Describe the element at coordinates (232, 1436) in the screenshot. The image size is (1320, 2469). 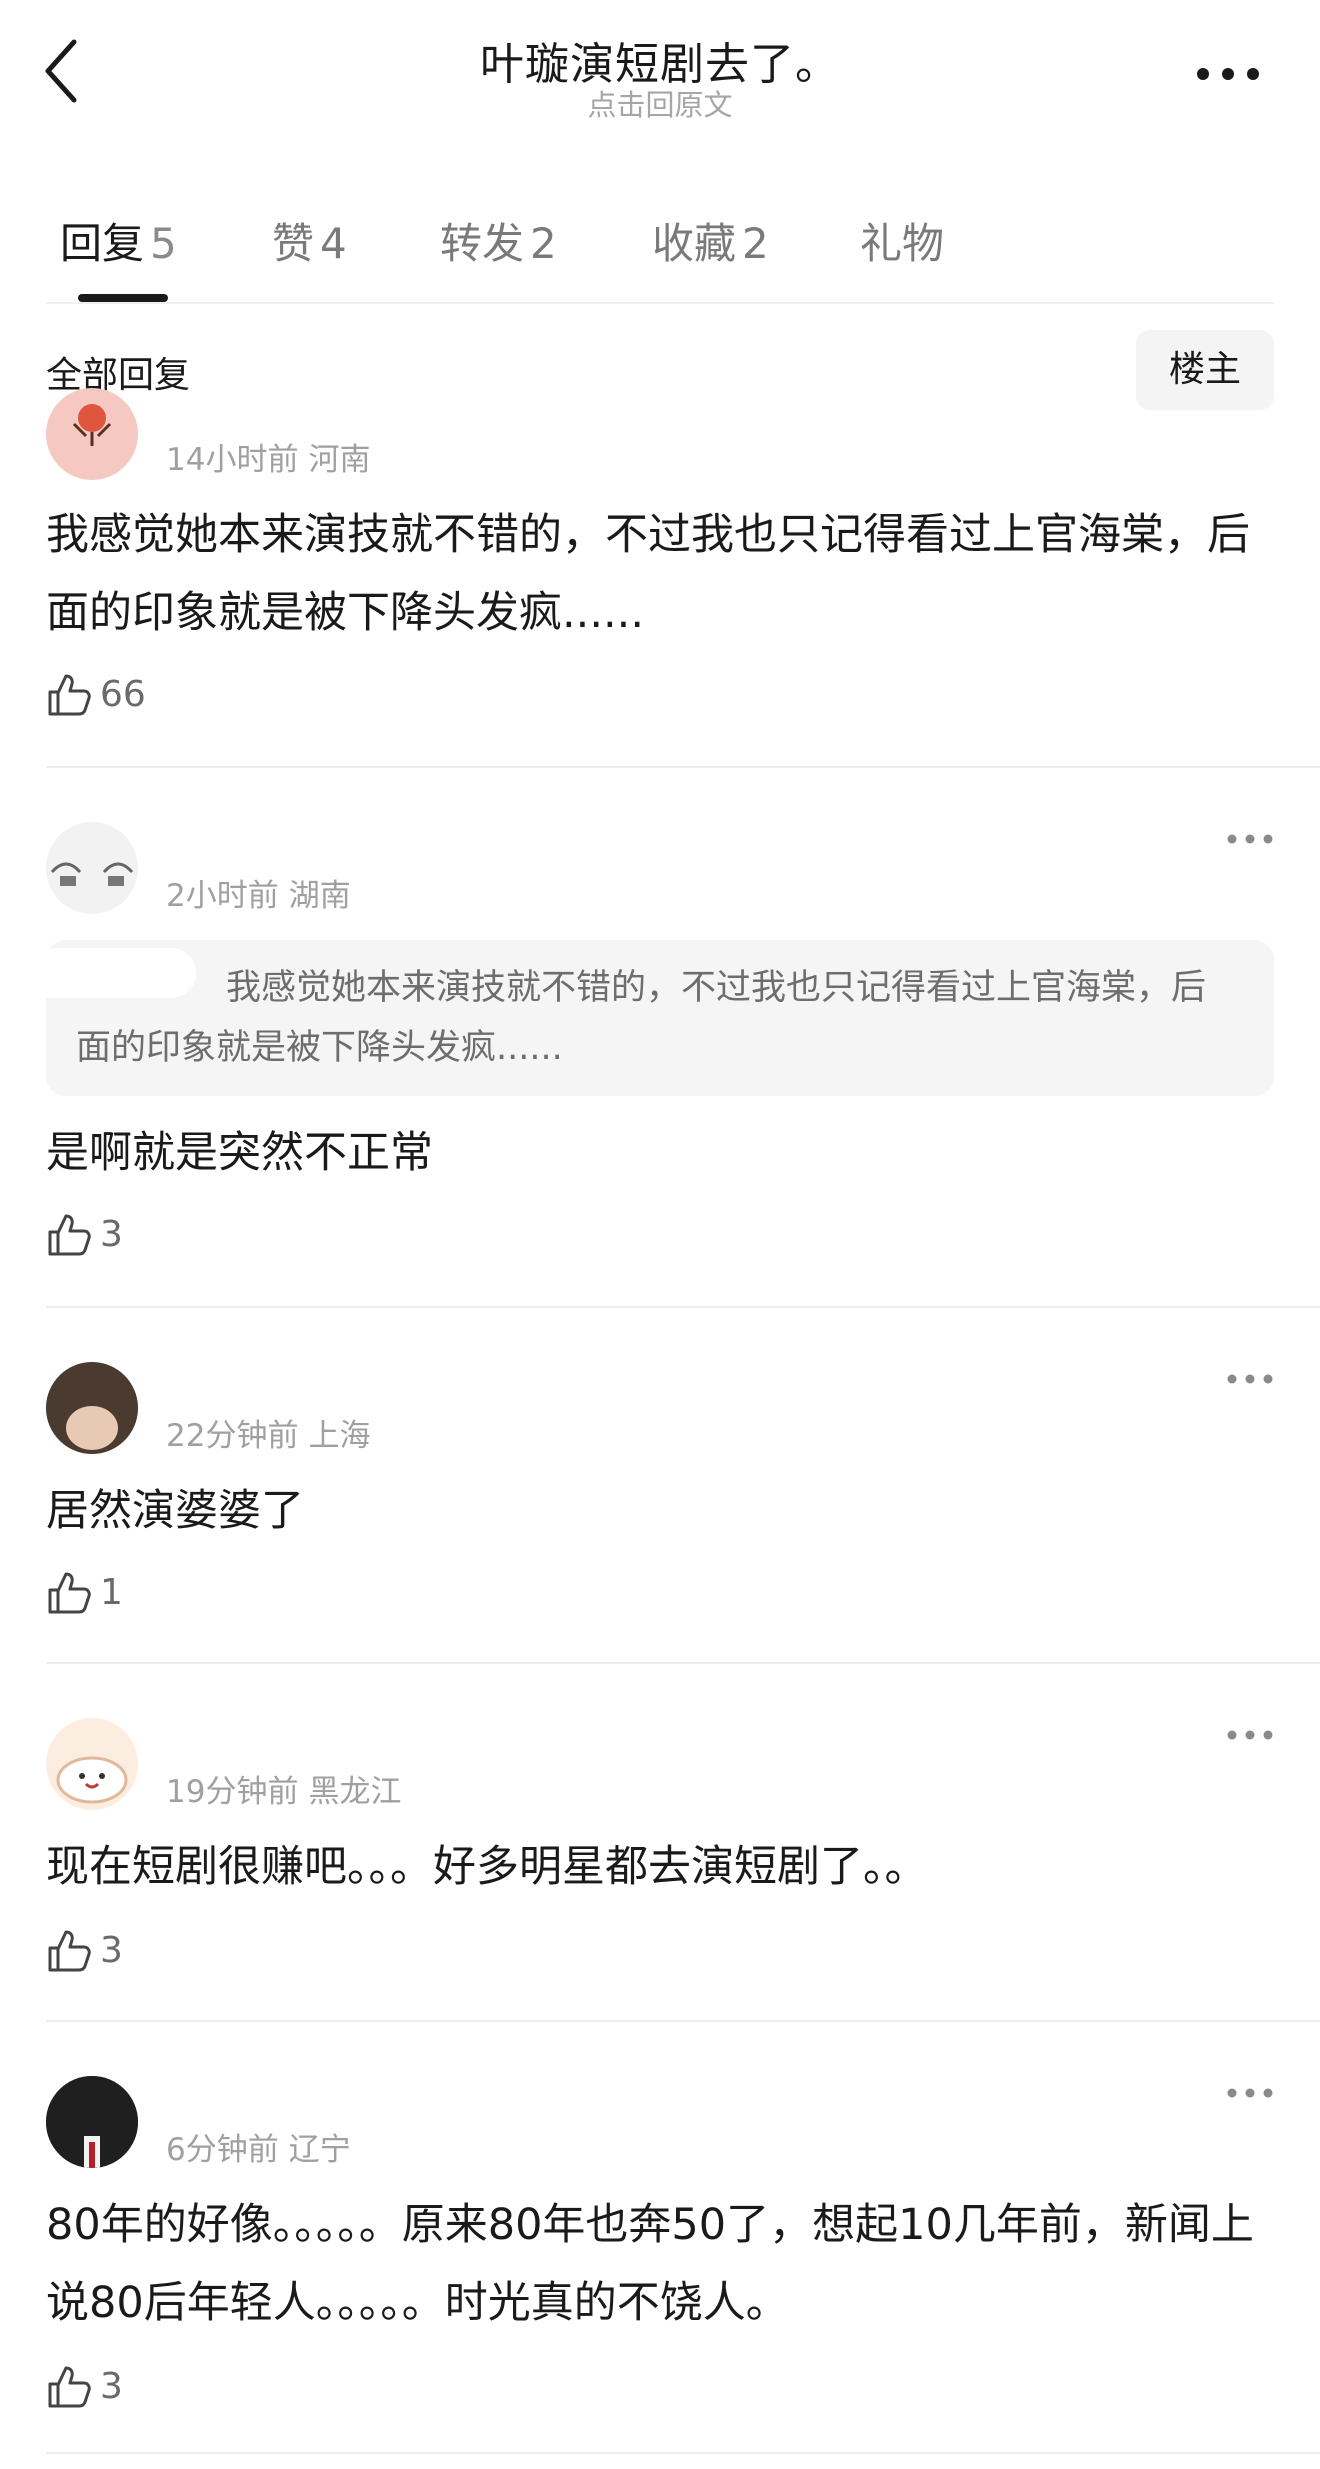
I see `comment-time: 22分钟前` at that location.